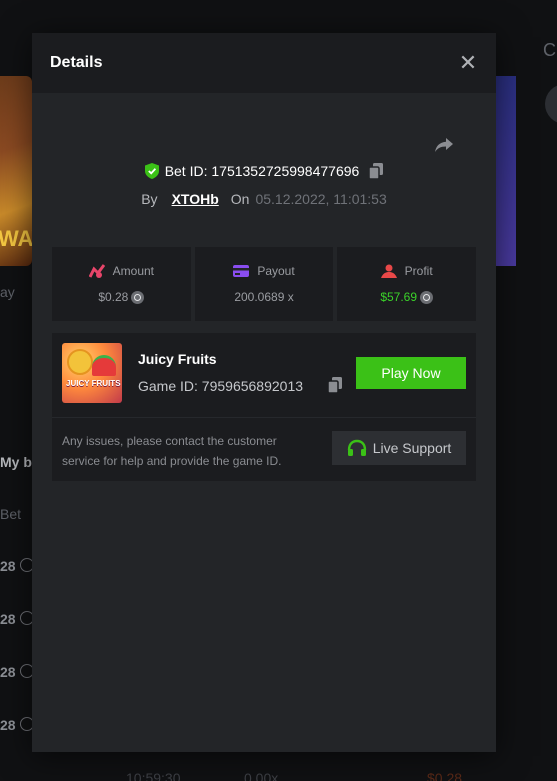 This screenshot has width=557, height=781. I want to click on bg-avatar, so click(551, 104).